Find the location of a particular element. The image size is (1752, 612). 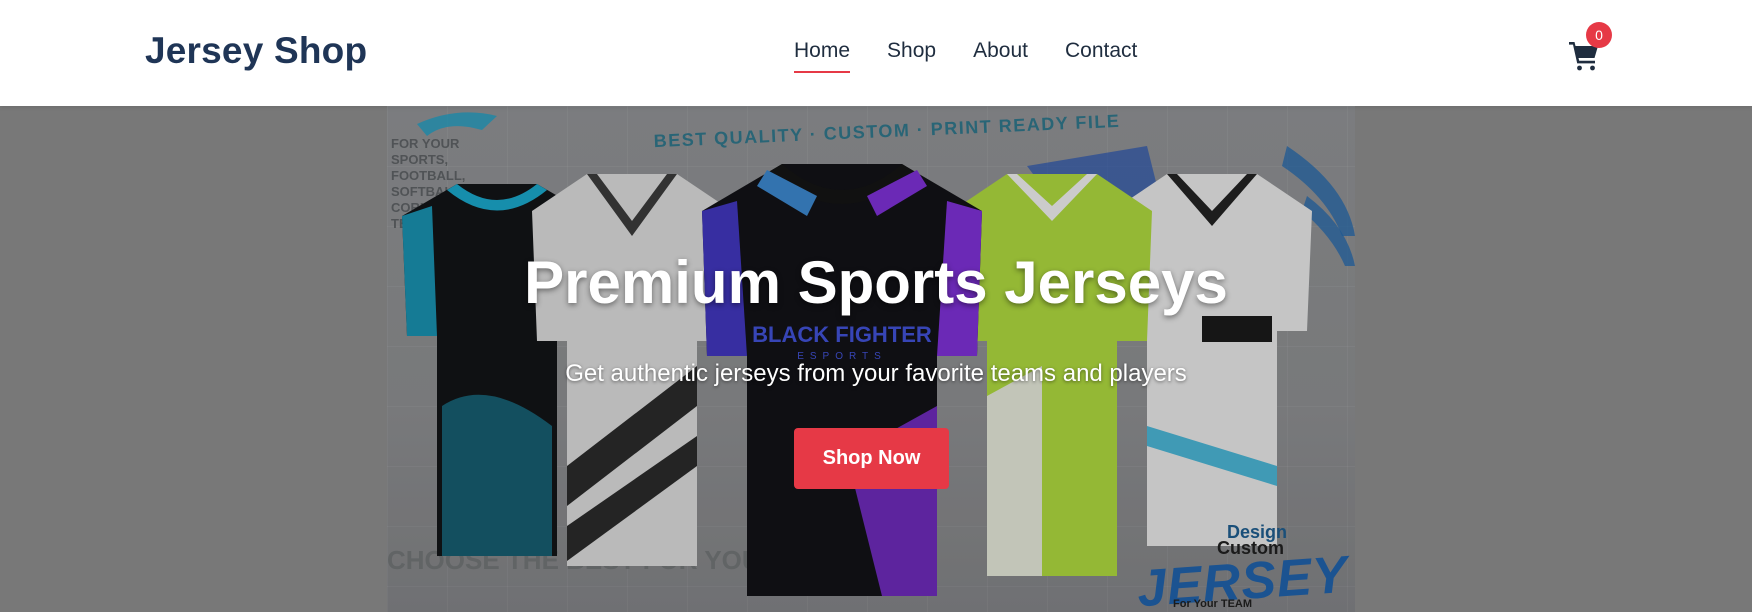

hero-title: Premium Sports Jerseys is located at coordinates (876, 282).